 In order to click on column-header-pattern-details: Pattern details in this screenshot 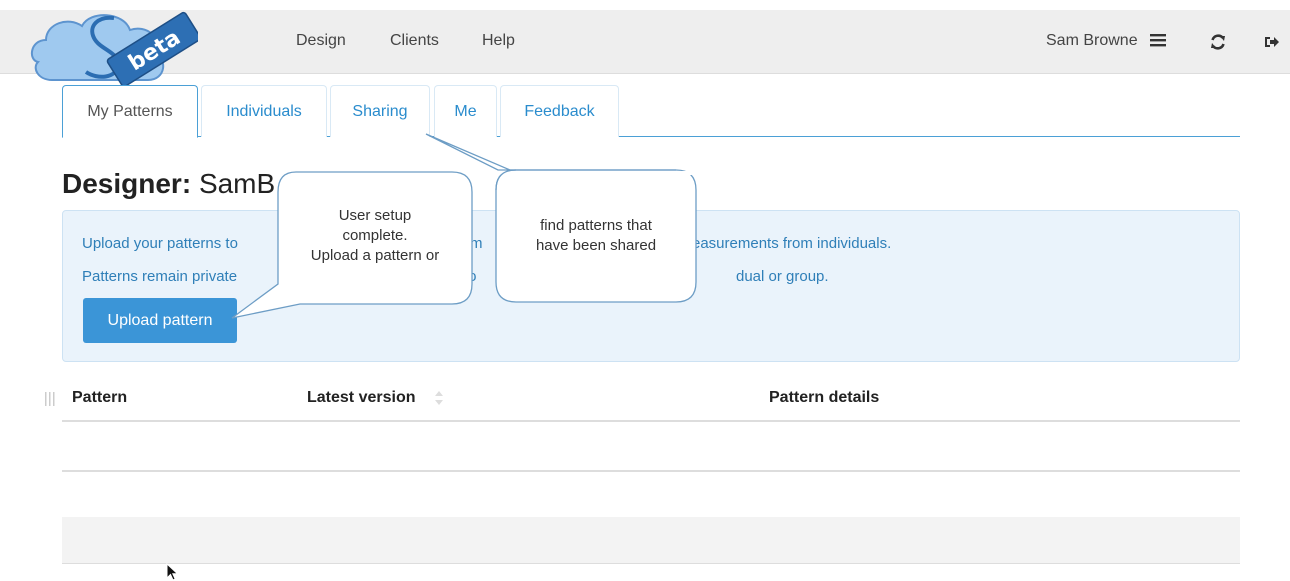, I will do `click(824, 398)`.